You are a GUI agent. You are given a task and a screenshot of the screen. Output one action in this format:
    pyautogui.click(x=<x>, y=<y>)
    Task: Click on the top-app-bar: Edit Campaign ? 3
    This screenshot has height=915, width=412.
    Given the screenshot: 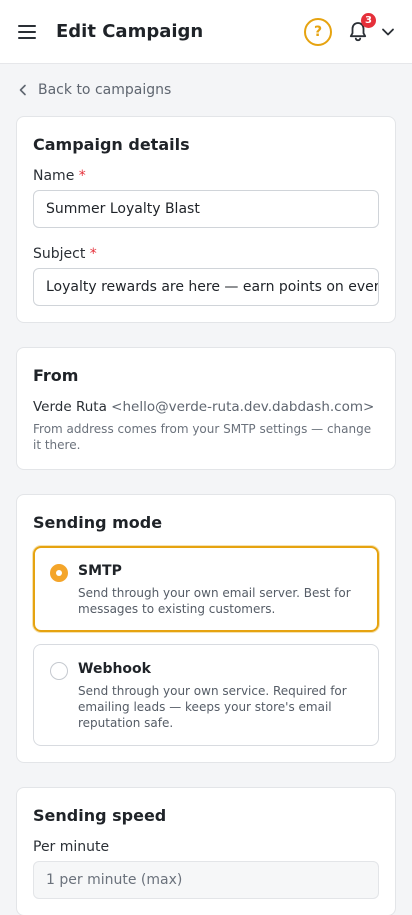 What is the action you would take?
    pyautogui.click(x=206, y=32)
    